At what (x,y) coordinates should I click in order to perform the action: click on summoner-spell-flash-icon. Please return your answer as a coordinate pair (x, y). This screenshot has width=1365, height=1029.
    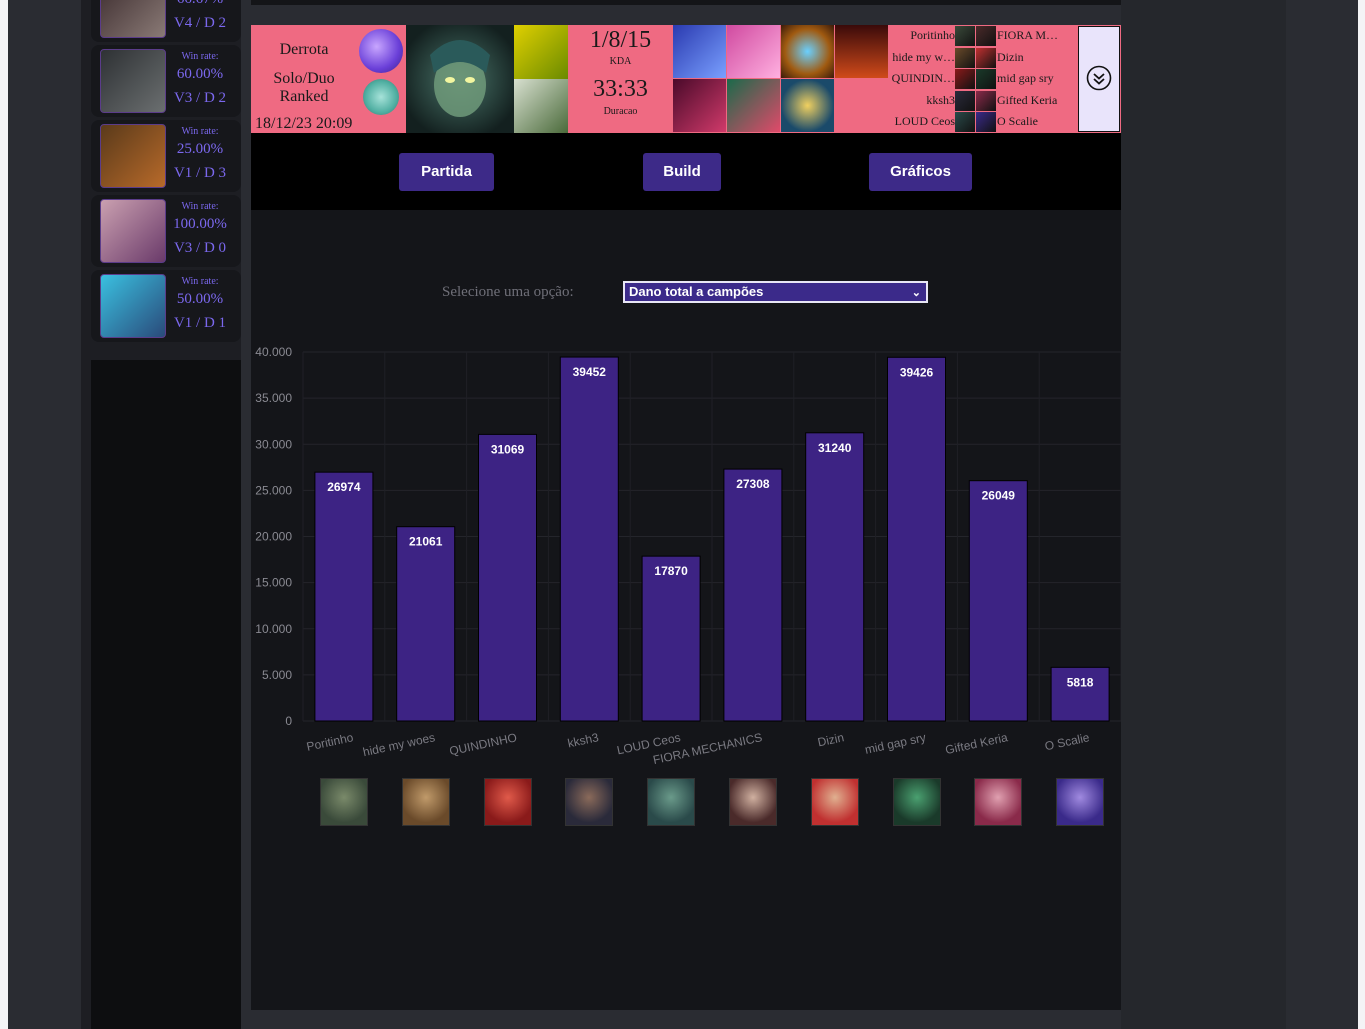
    Looking at the image, I should click on (541, 52).